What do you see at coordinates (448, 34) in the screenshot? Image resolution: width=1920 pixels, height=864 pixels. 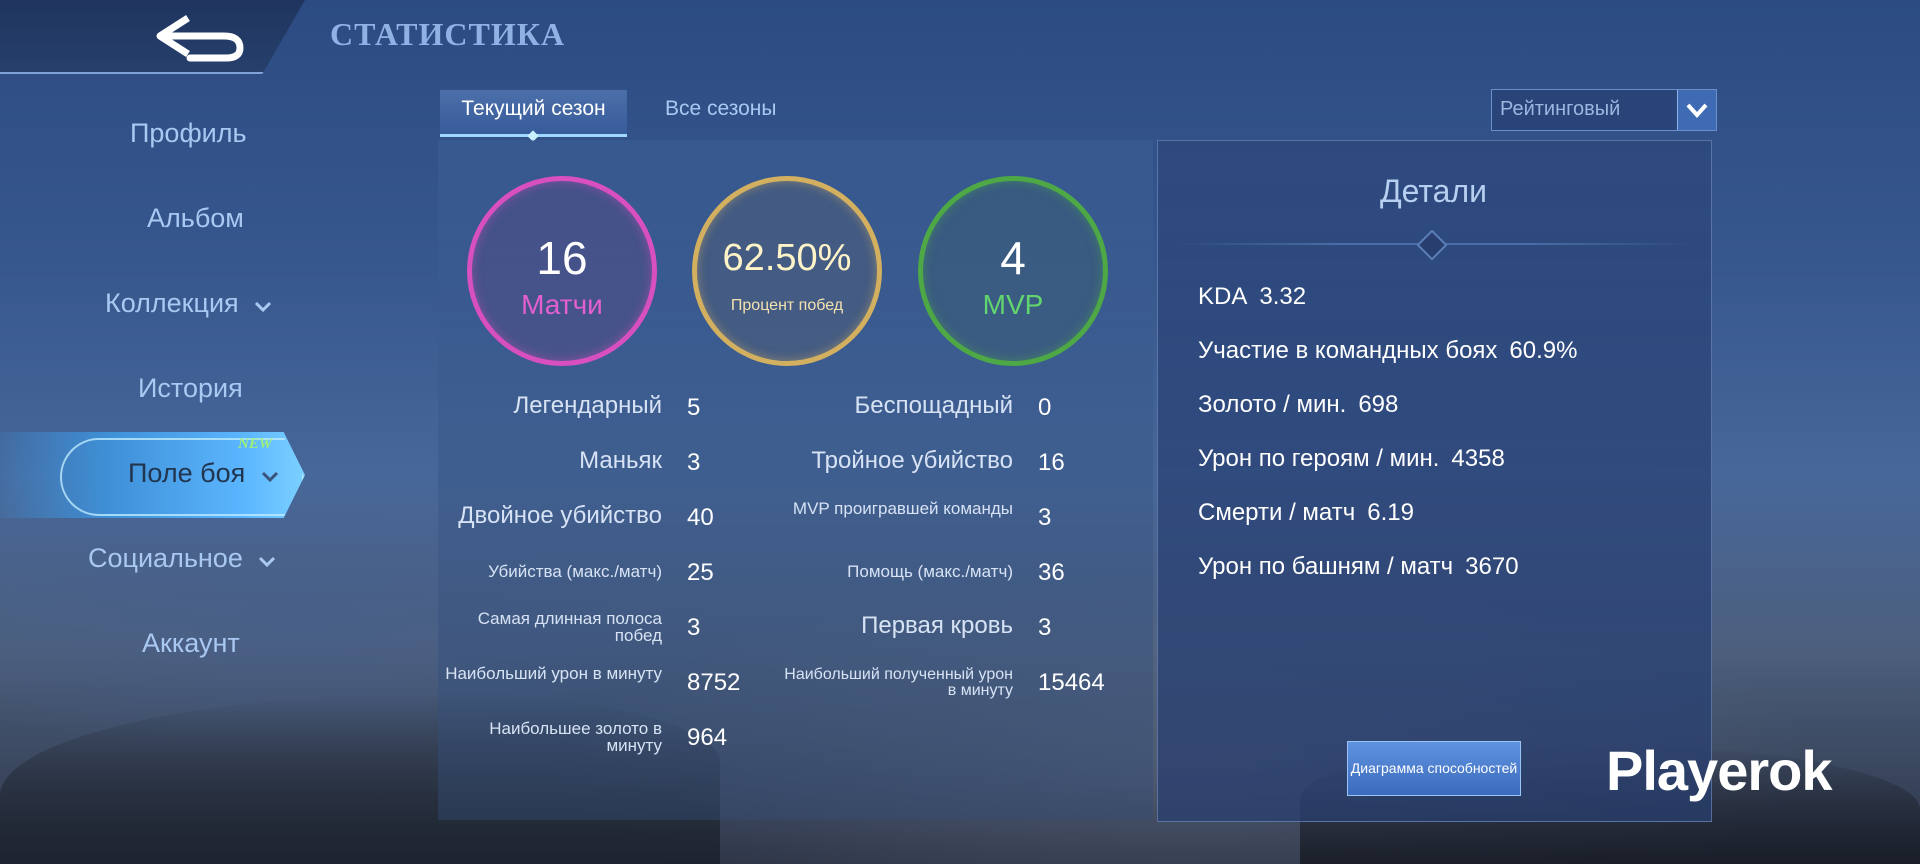 I see `page-title: СТАТИСТИКА` at bounding box center [448, 34].